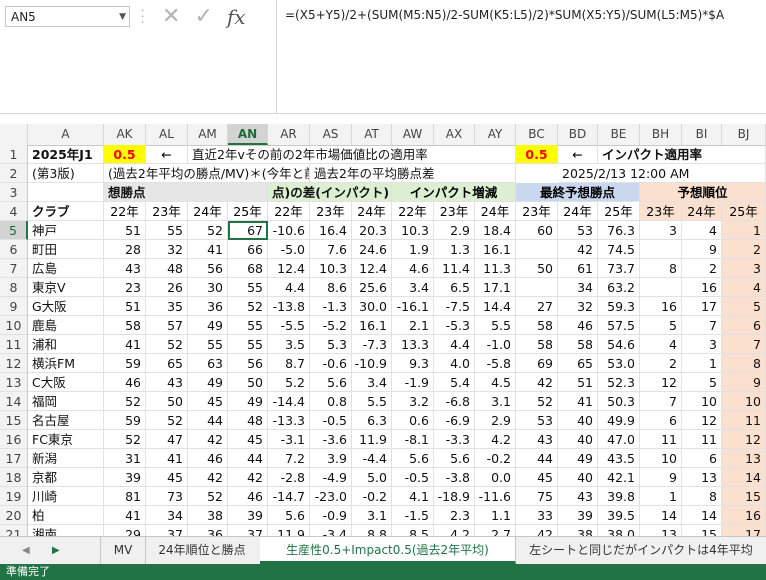 The height and width of the screenshot is (580, 766). What do you see at coordinates (289, 420) in the screenshot?
I see `data-cell: -13.3` at bounding box center [289, 420].